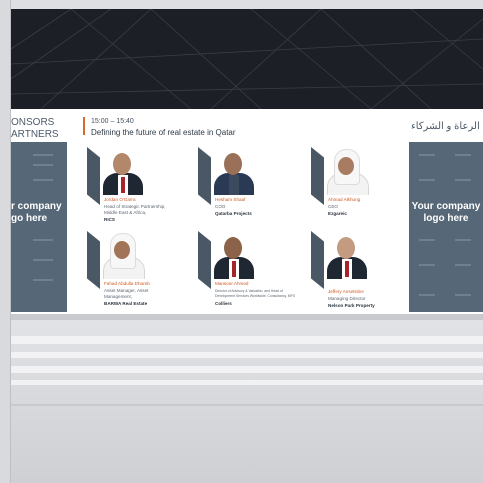  What do you see at coordinates (344, 199) in the screenshot?
I see `speaker-name: Ahmad Alkhung` at bounding box center [344, 199].